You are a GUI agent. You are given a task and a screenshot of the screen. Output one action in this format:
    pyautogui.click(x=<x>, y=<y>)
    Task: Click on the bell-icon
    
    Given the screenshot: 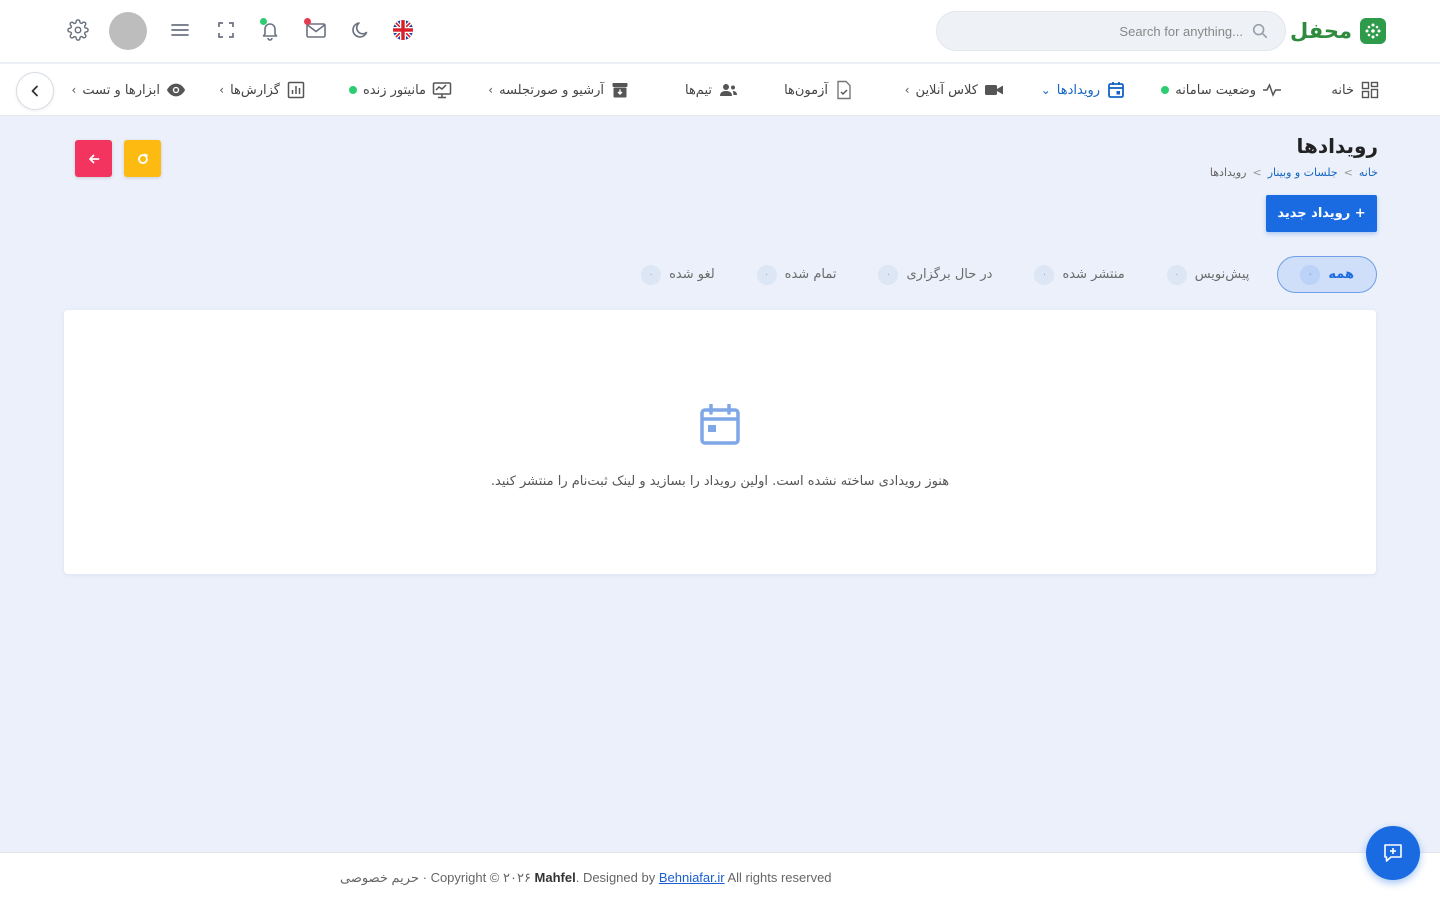 What is the action you would take?
    pyautogui.click(x=270, y=30)
    